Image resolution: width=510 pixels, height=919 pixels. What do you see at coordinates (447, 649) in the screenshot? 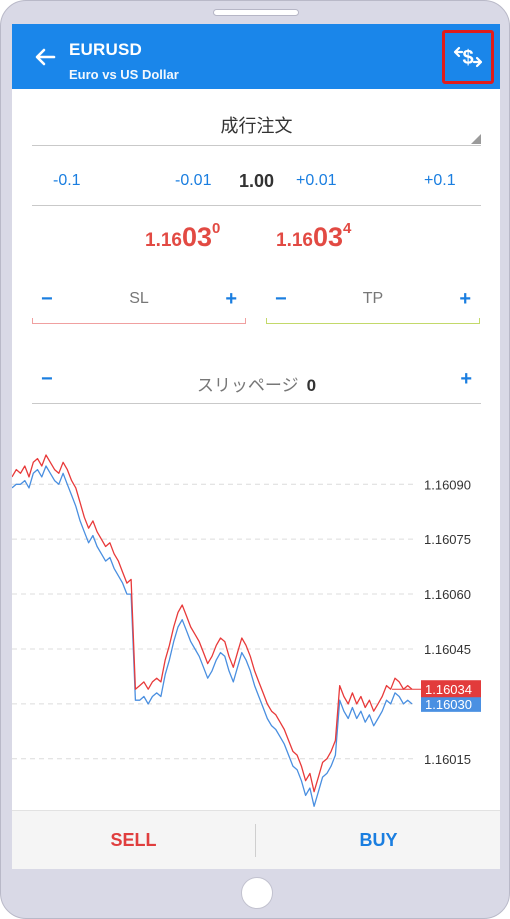
I see `y-tick-label: 1.16045` at bounding box center [447, 649].